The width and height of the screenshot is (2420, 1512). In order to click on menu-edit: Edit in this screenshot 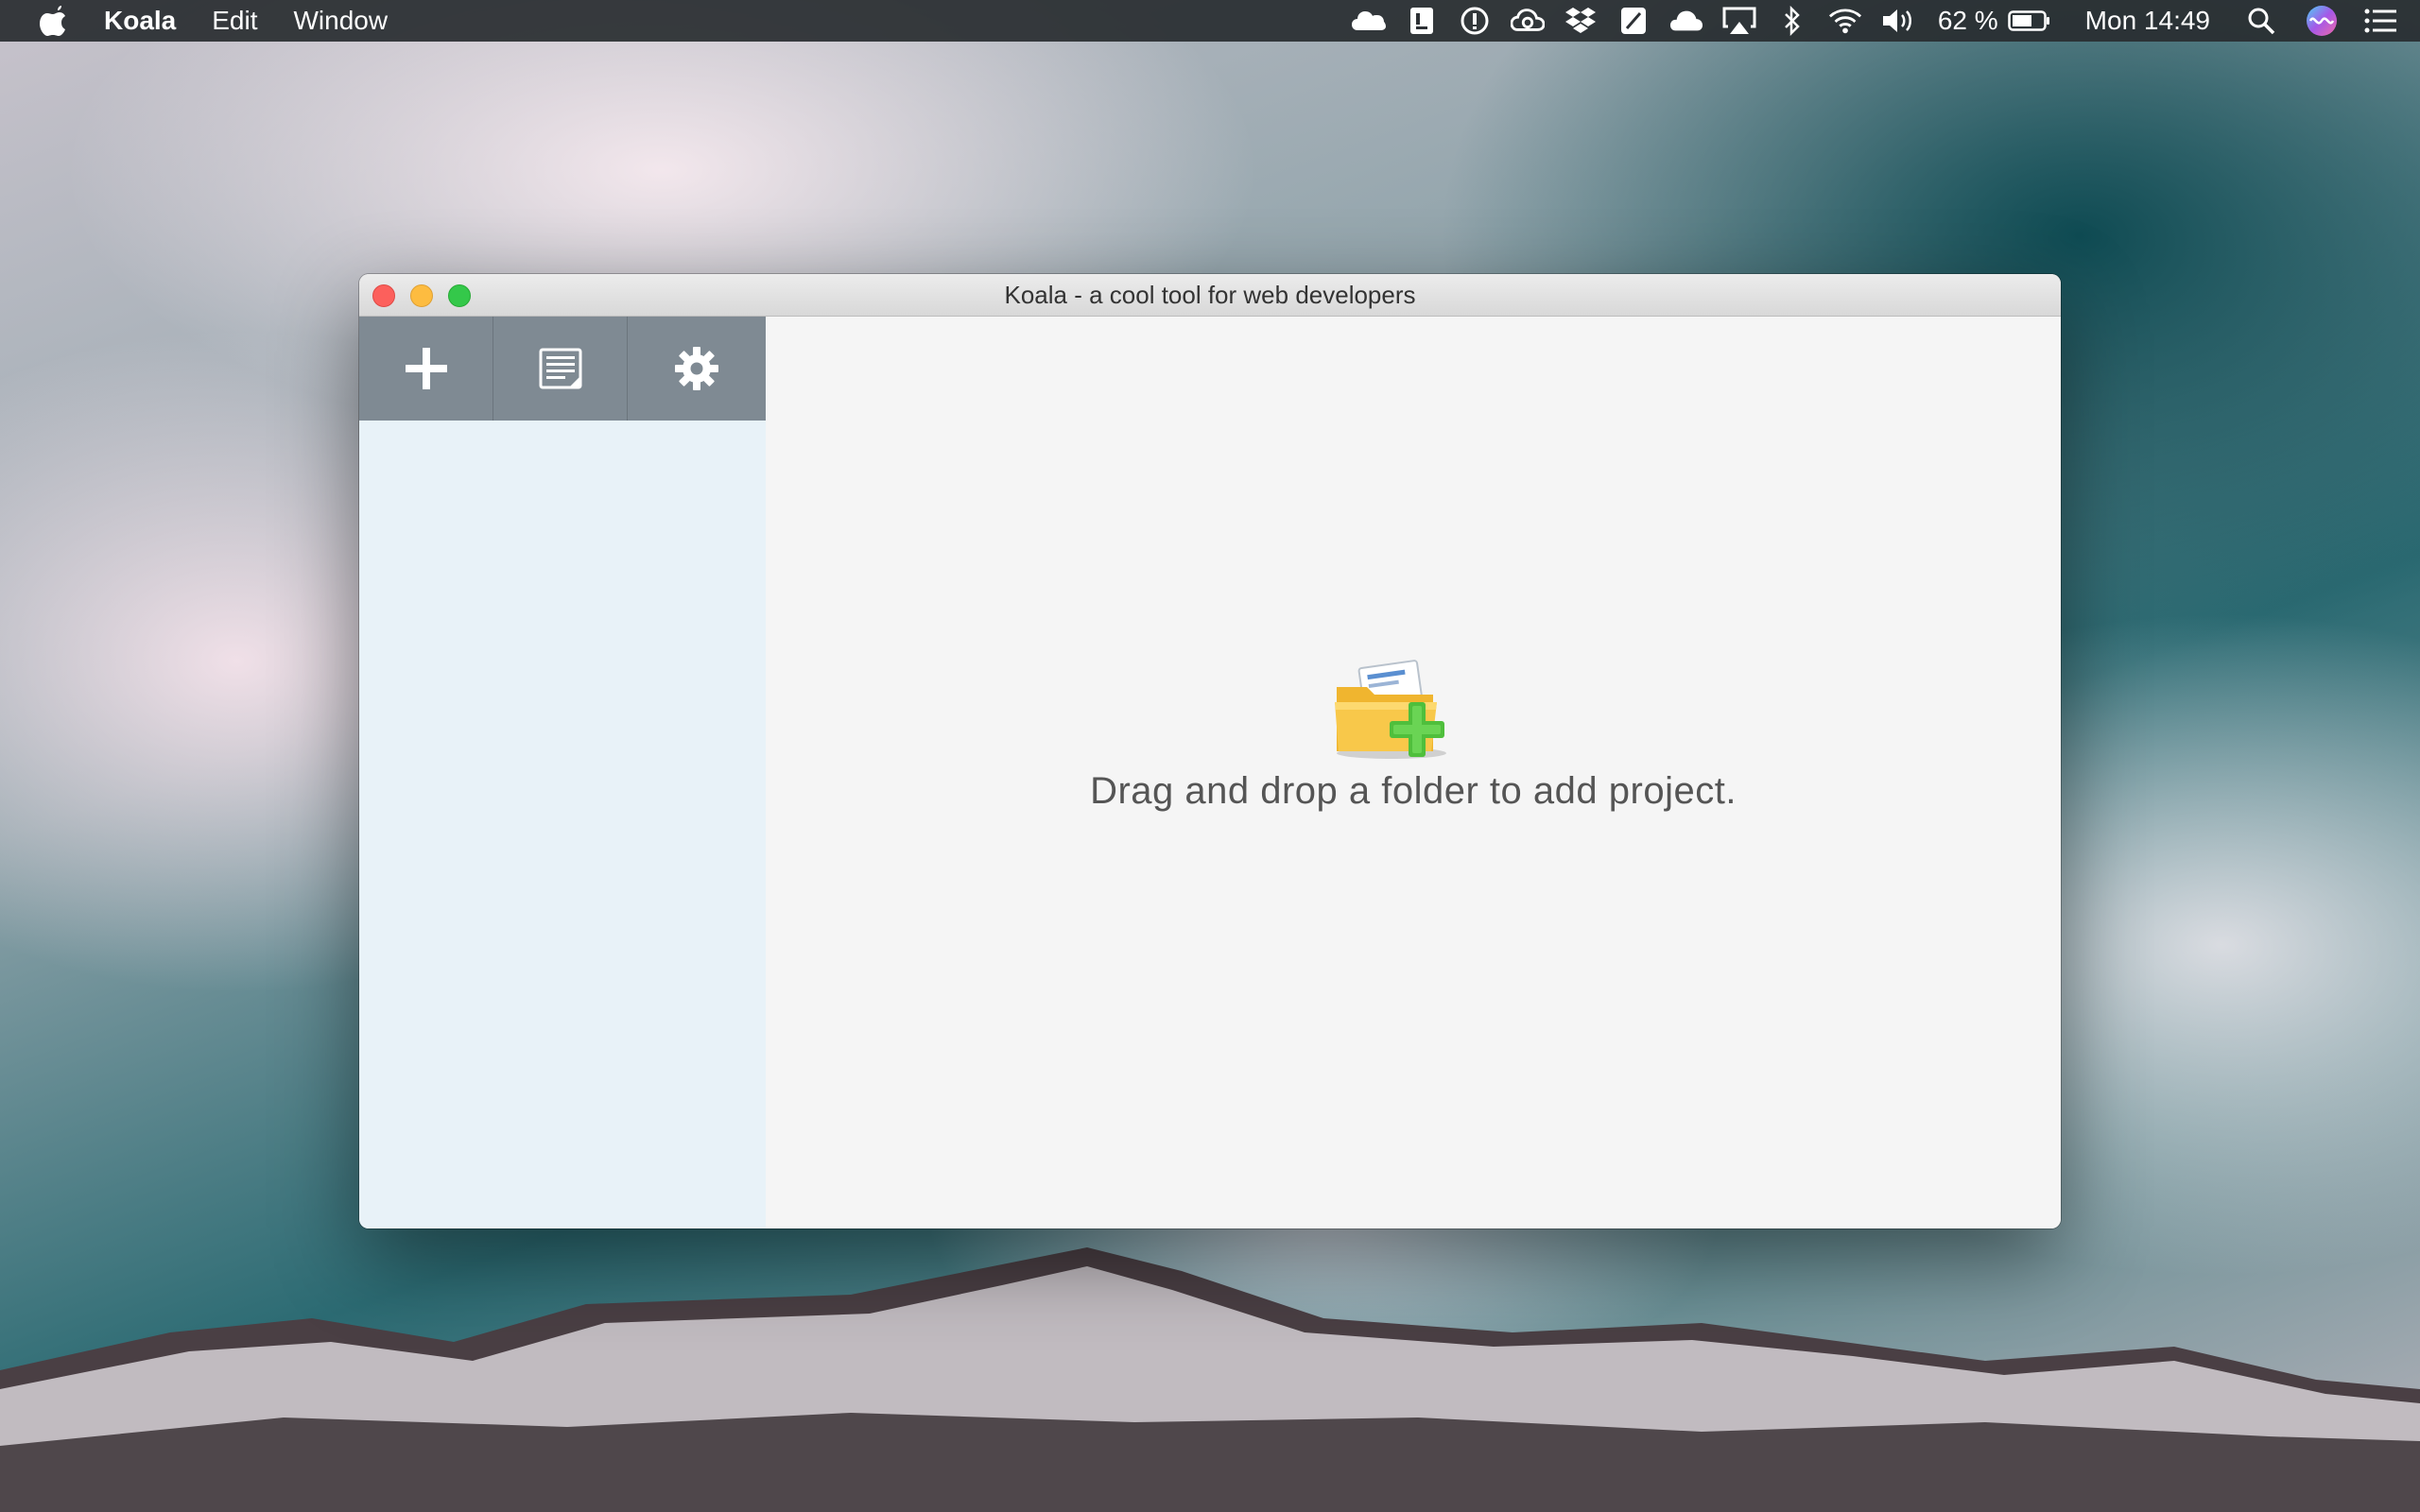, I will do `click(234, 21)`.